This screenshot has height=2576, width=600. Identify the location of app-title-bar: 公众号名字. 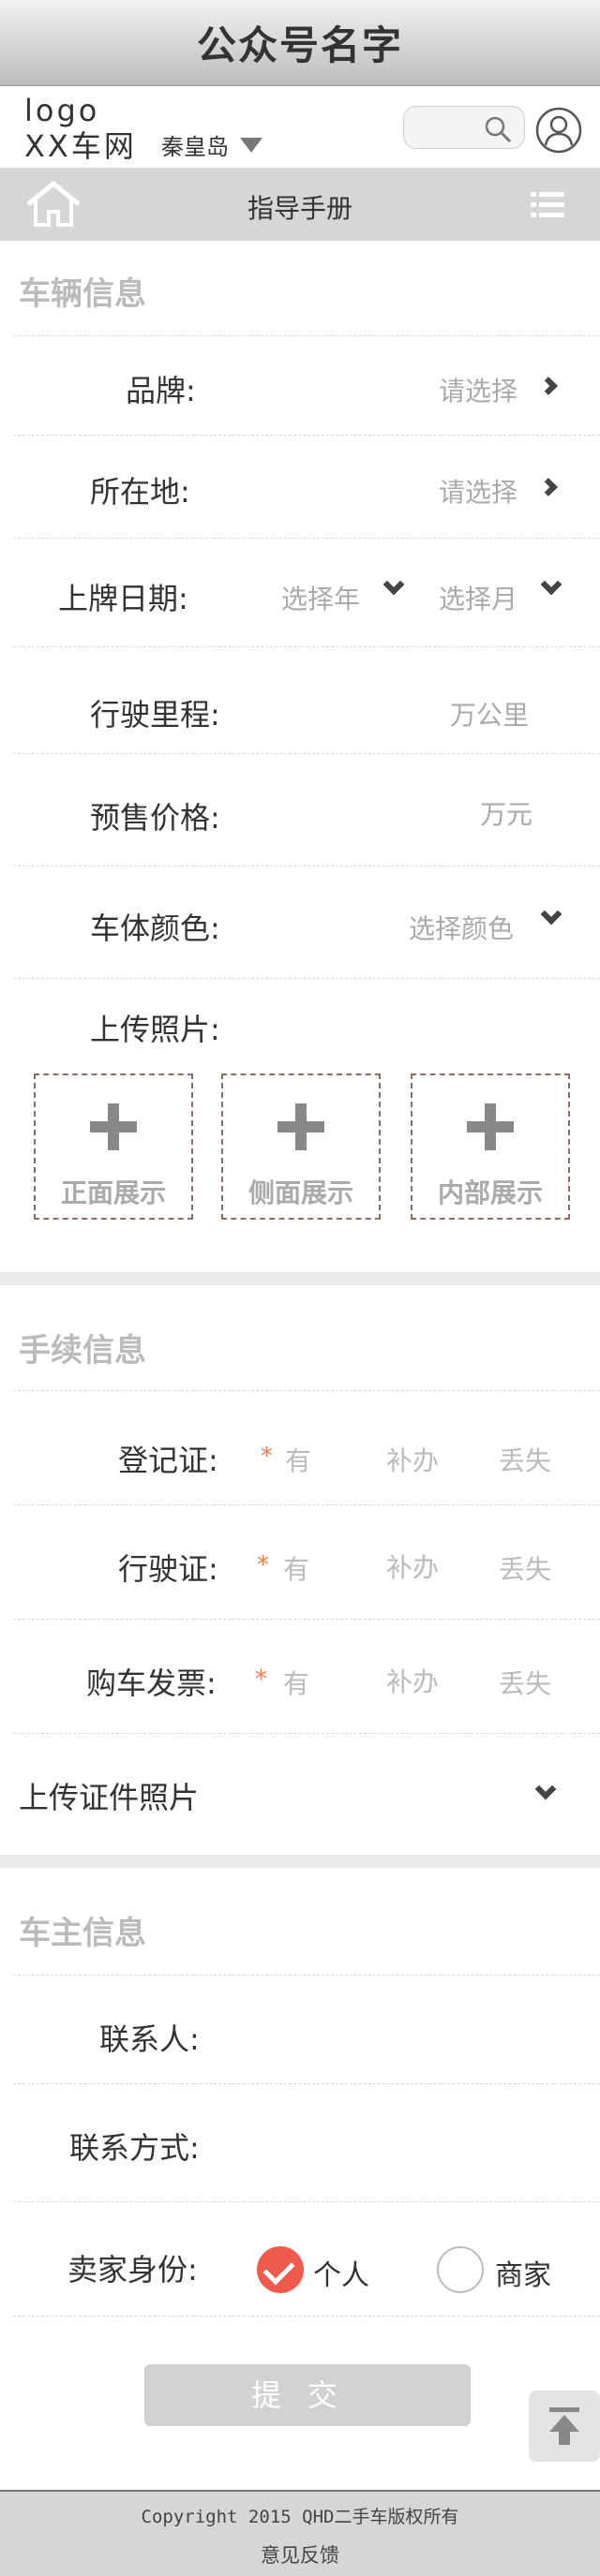
(300, 43).